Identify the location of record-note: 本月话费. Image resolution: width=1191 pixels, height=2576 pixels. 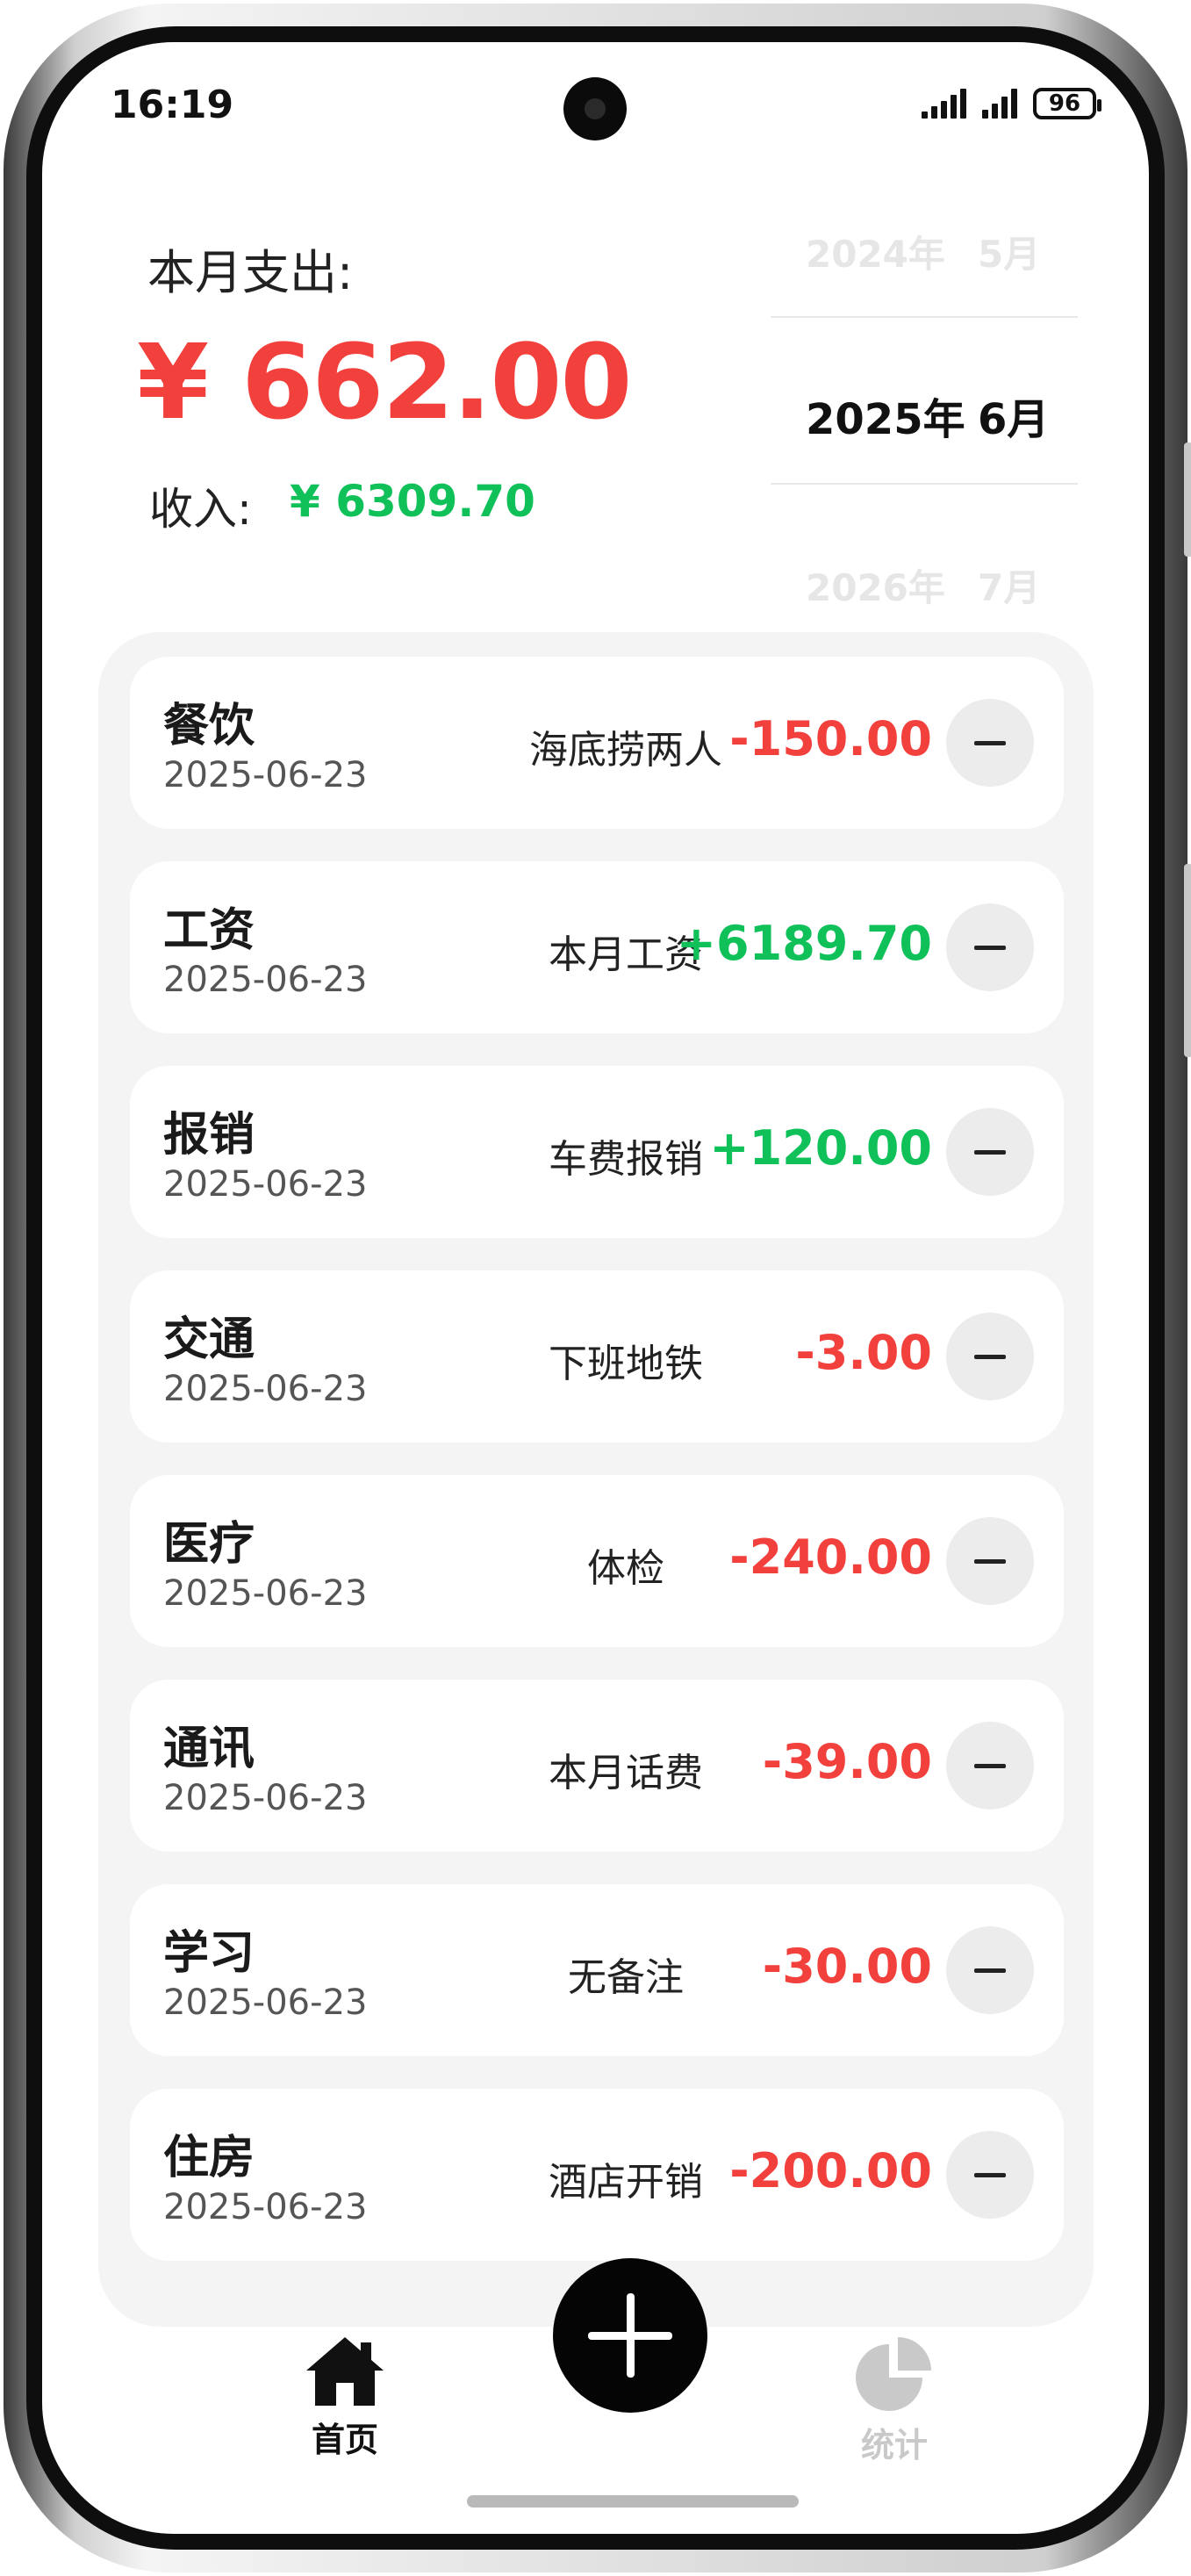
(626, 1773).